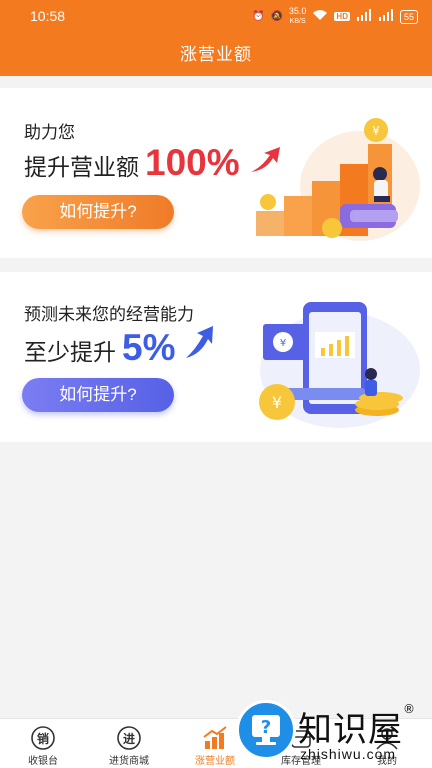  What do you see at coordinates (342, 16) in the screenshot?
I see `hd-icon: HD` at bounding box center [342, 16].